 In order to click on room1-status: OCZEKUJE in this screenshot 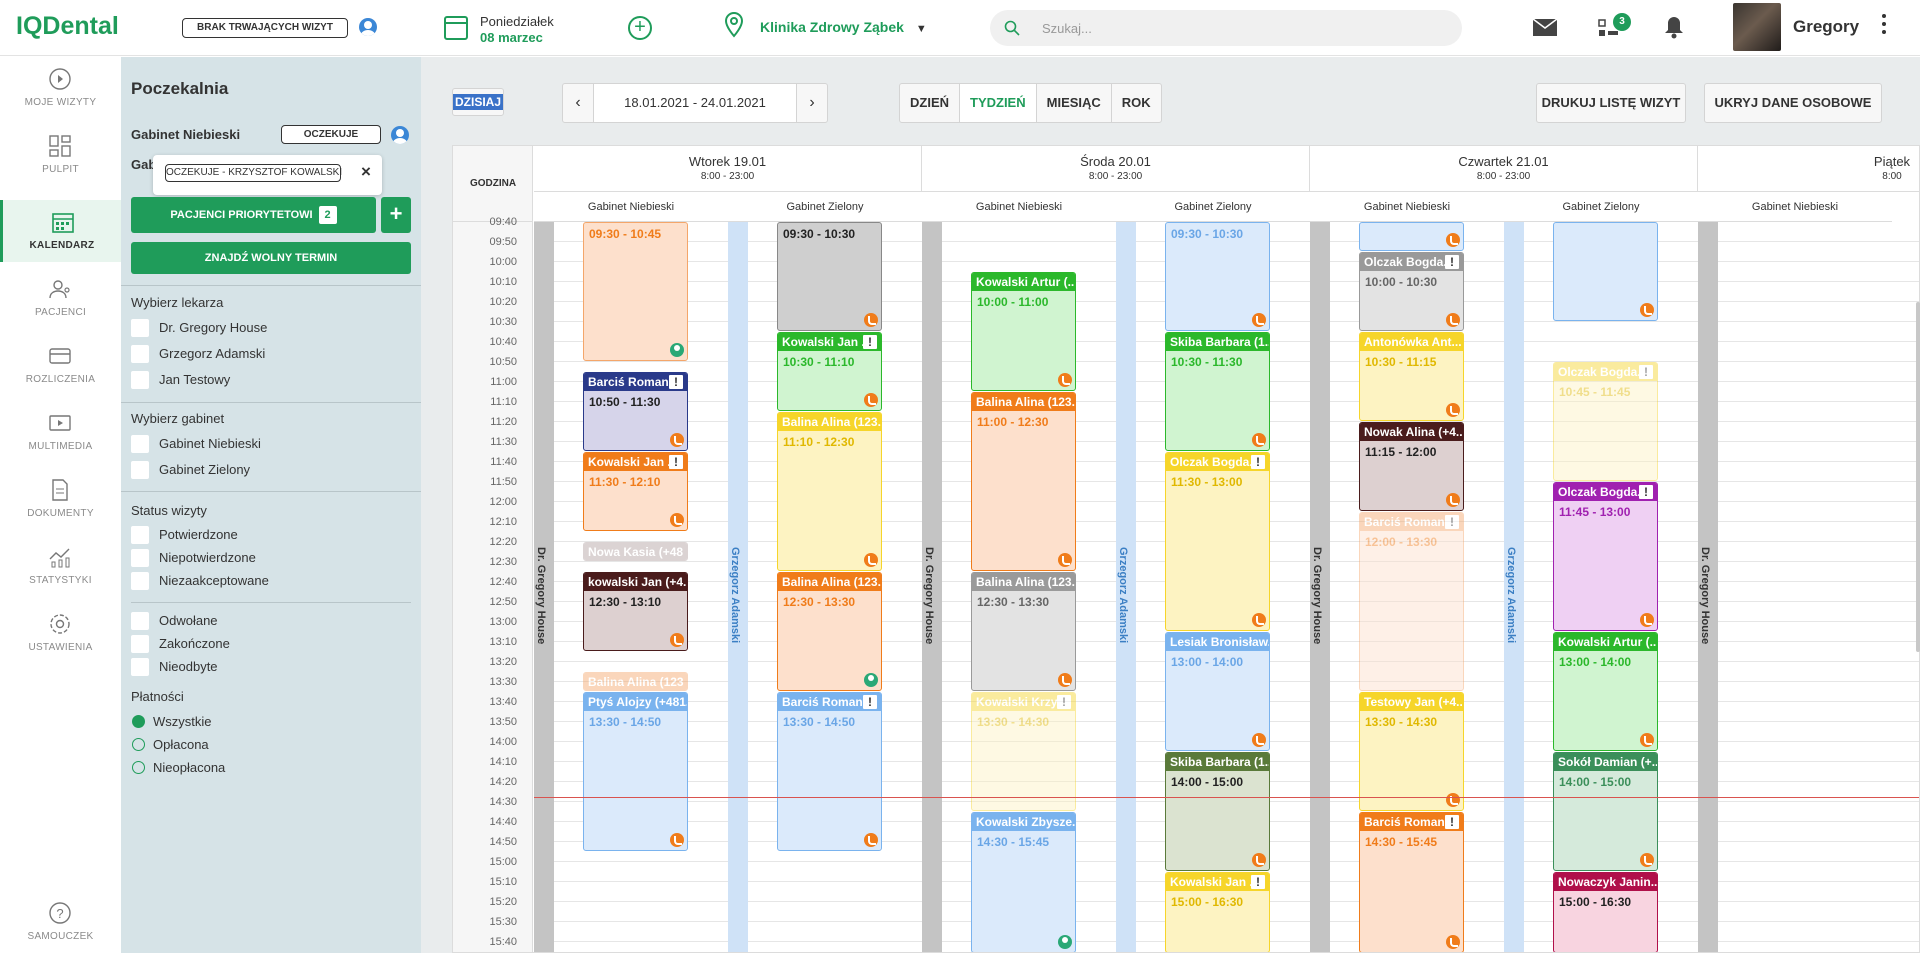, I will do `click(331, 134)`.